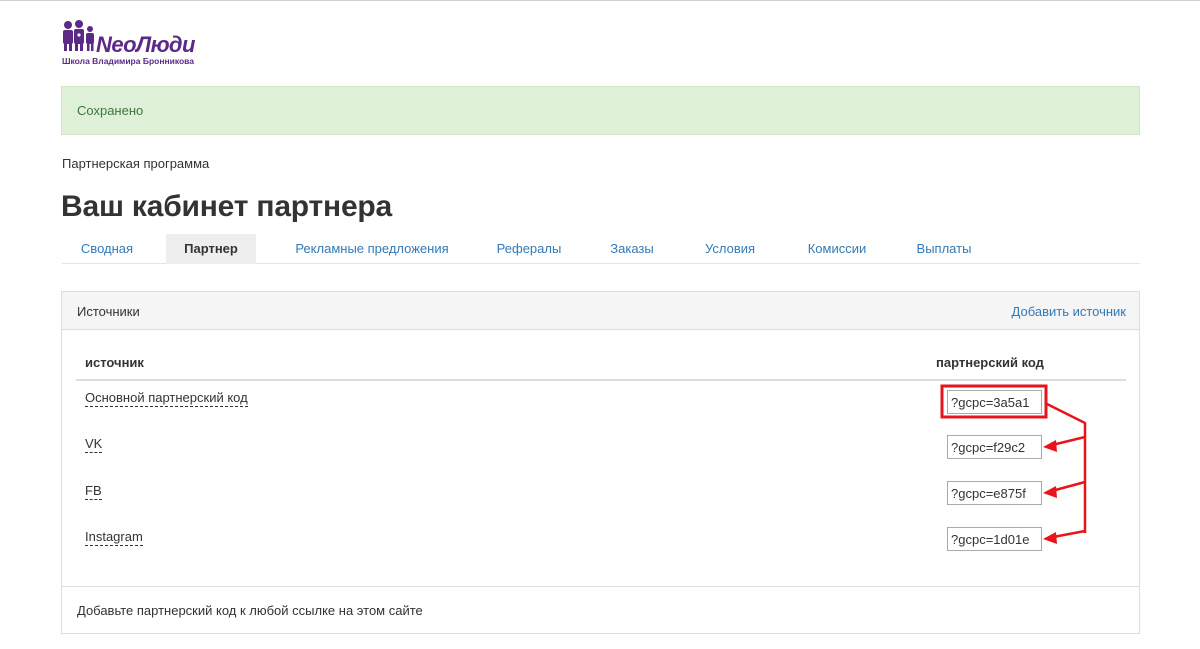 The image size is (1200, 649). Describe the element at coordinates (994, 447) in the screenshot. I see `partner-code-input-vk` at that location.